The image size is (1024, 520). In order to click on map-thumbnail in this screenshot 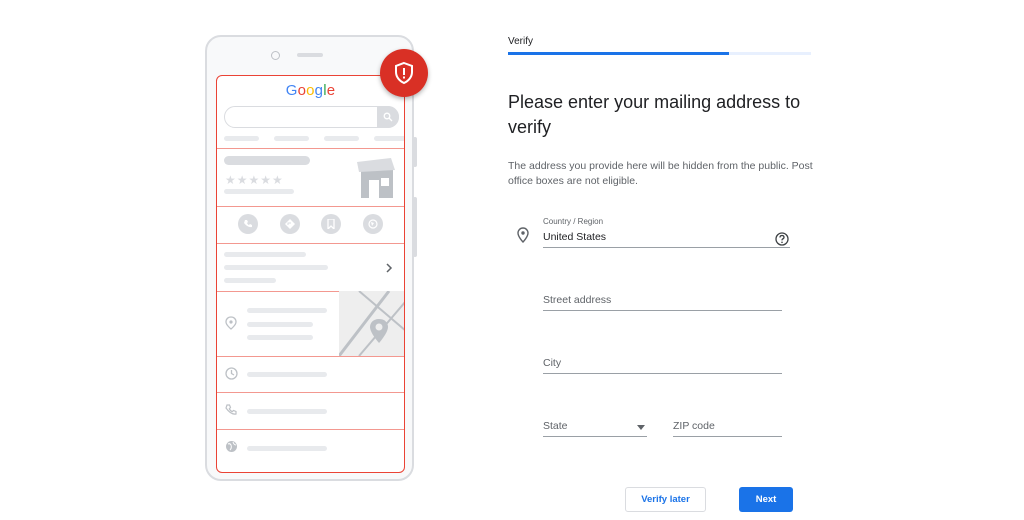, I will do `click(371, 323)`.